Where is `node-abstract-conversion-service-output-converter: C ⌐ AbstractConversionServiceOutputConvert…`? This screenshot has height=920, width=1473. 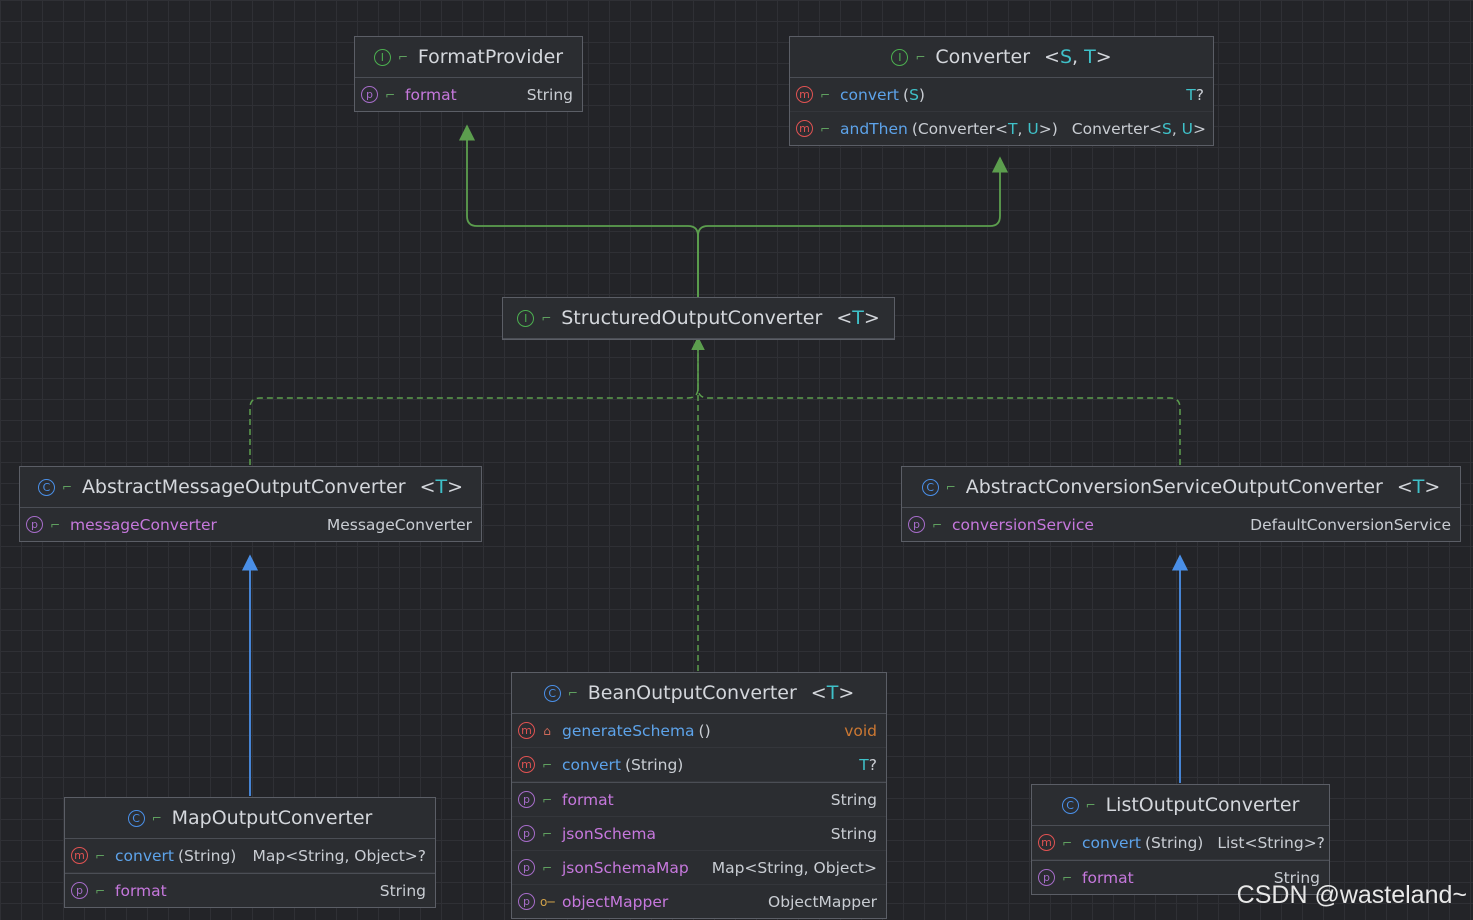 node-abstract-conversion-service-output-converter: C ⌐ AbstractConversionServiceOutputConvert… is located at coordinates (1181, 504).